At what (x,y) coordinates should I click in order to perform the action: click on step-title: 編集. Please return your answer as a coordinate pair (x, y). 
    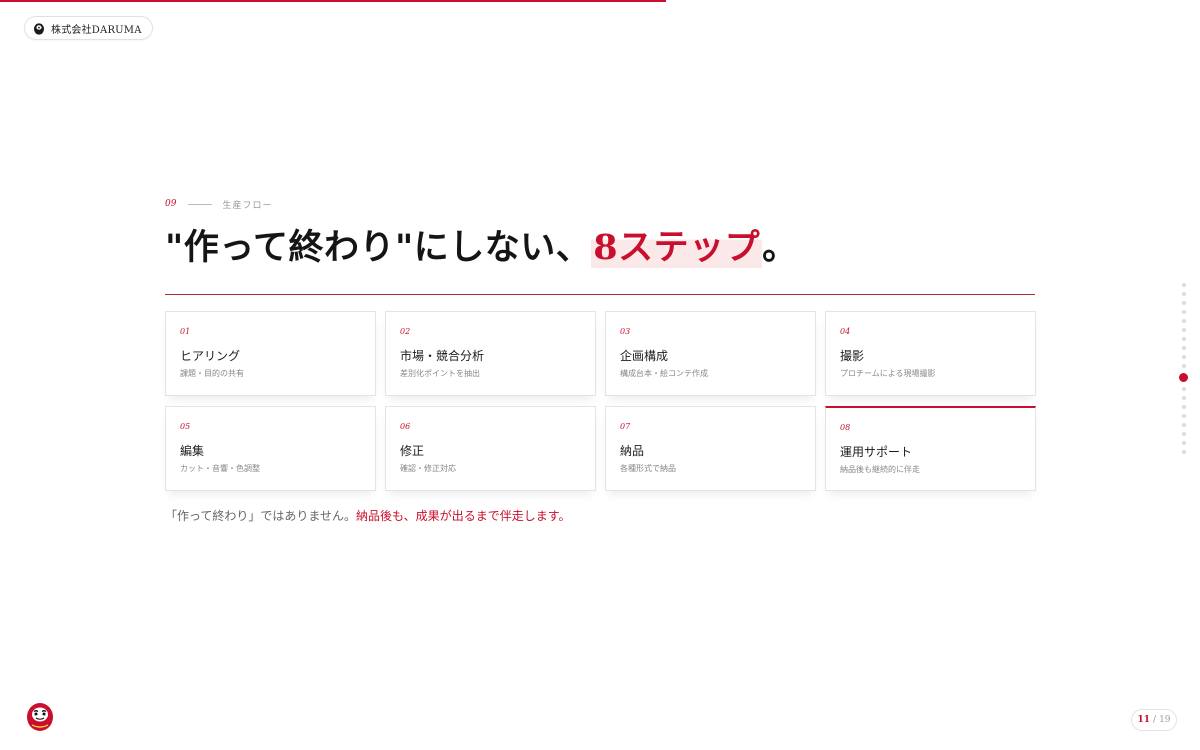
    Looking at the image, I should click on (192, 451).